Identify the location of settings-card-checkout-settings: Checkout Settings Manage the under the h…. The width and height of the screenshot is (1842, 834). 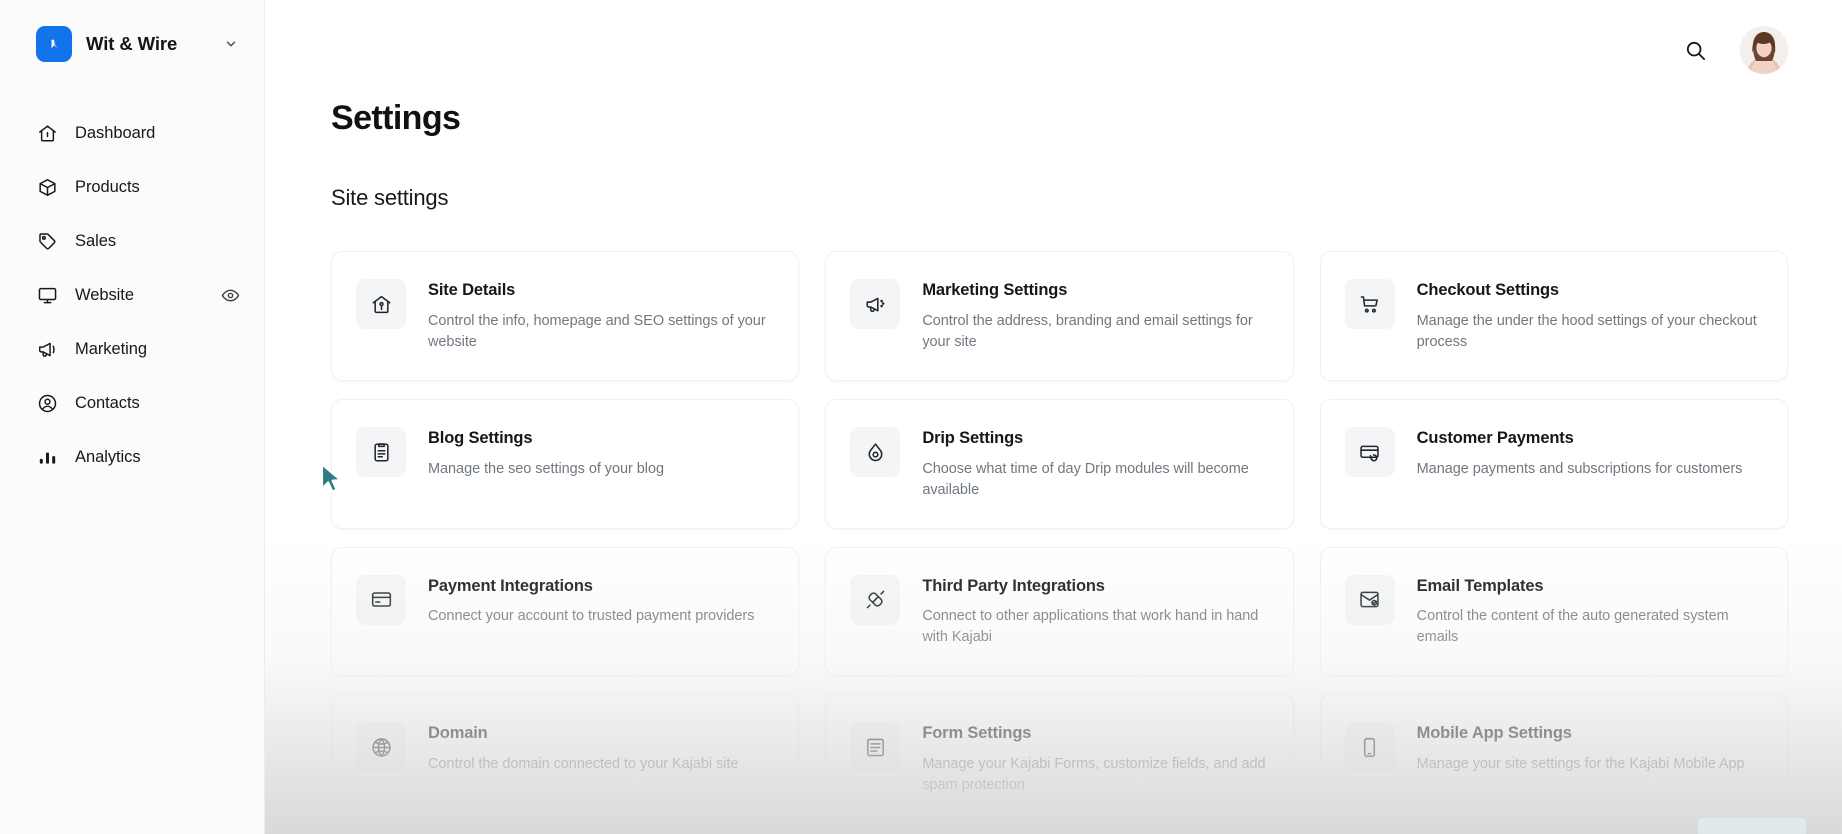
(1553, 316).